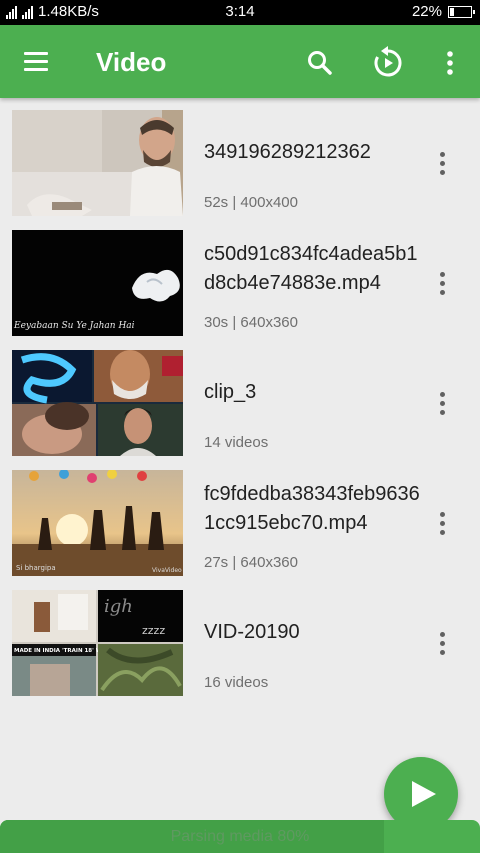 The image size is (480, 853). Describe the element at coordinates (97, 283) in the screenshot. I see `video-thumbnail: Eeyabaan Su Ye Jahan Hai` at that location.